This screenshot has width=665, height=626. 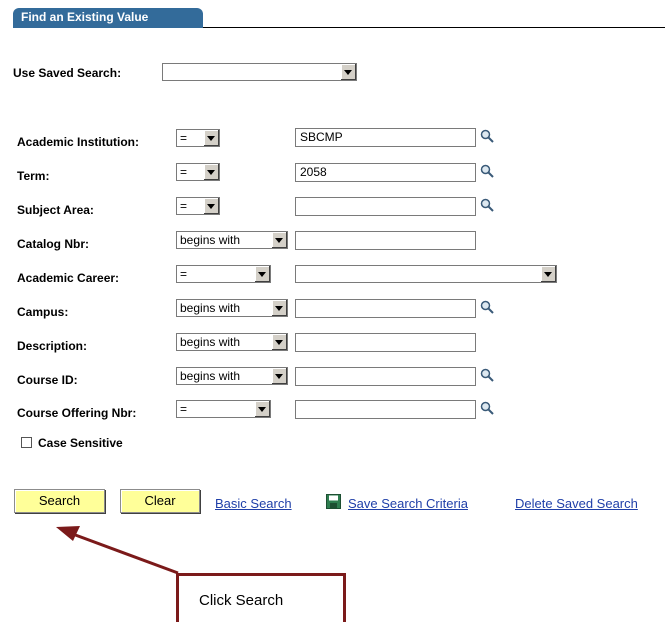 I want to click on saved-search-label: Use Saved Search:, so click(x=67, y=73).